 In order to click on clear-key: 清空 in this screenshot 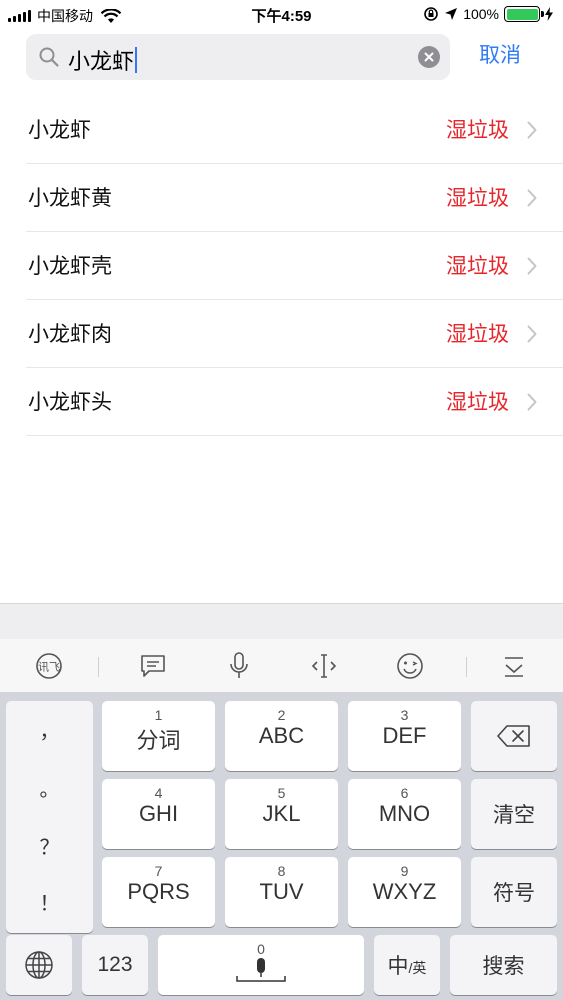, I will do `click(514, 814)`.